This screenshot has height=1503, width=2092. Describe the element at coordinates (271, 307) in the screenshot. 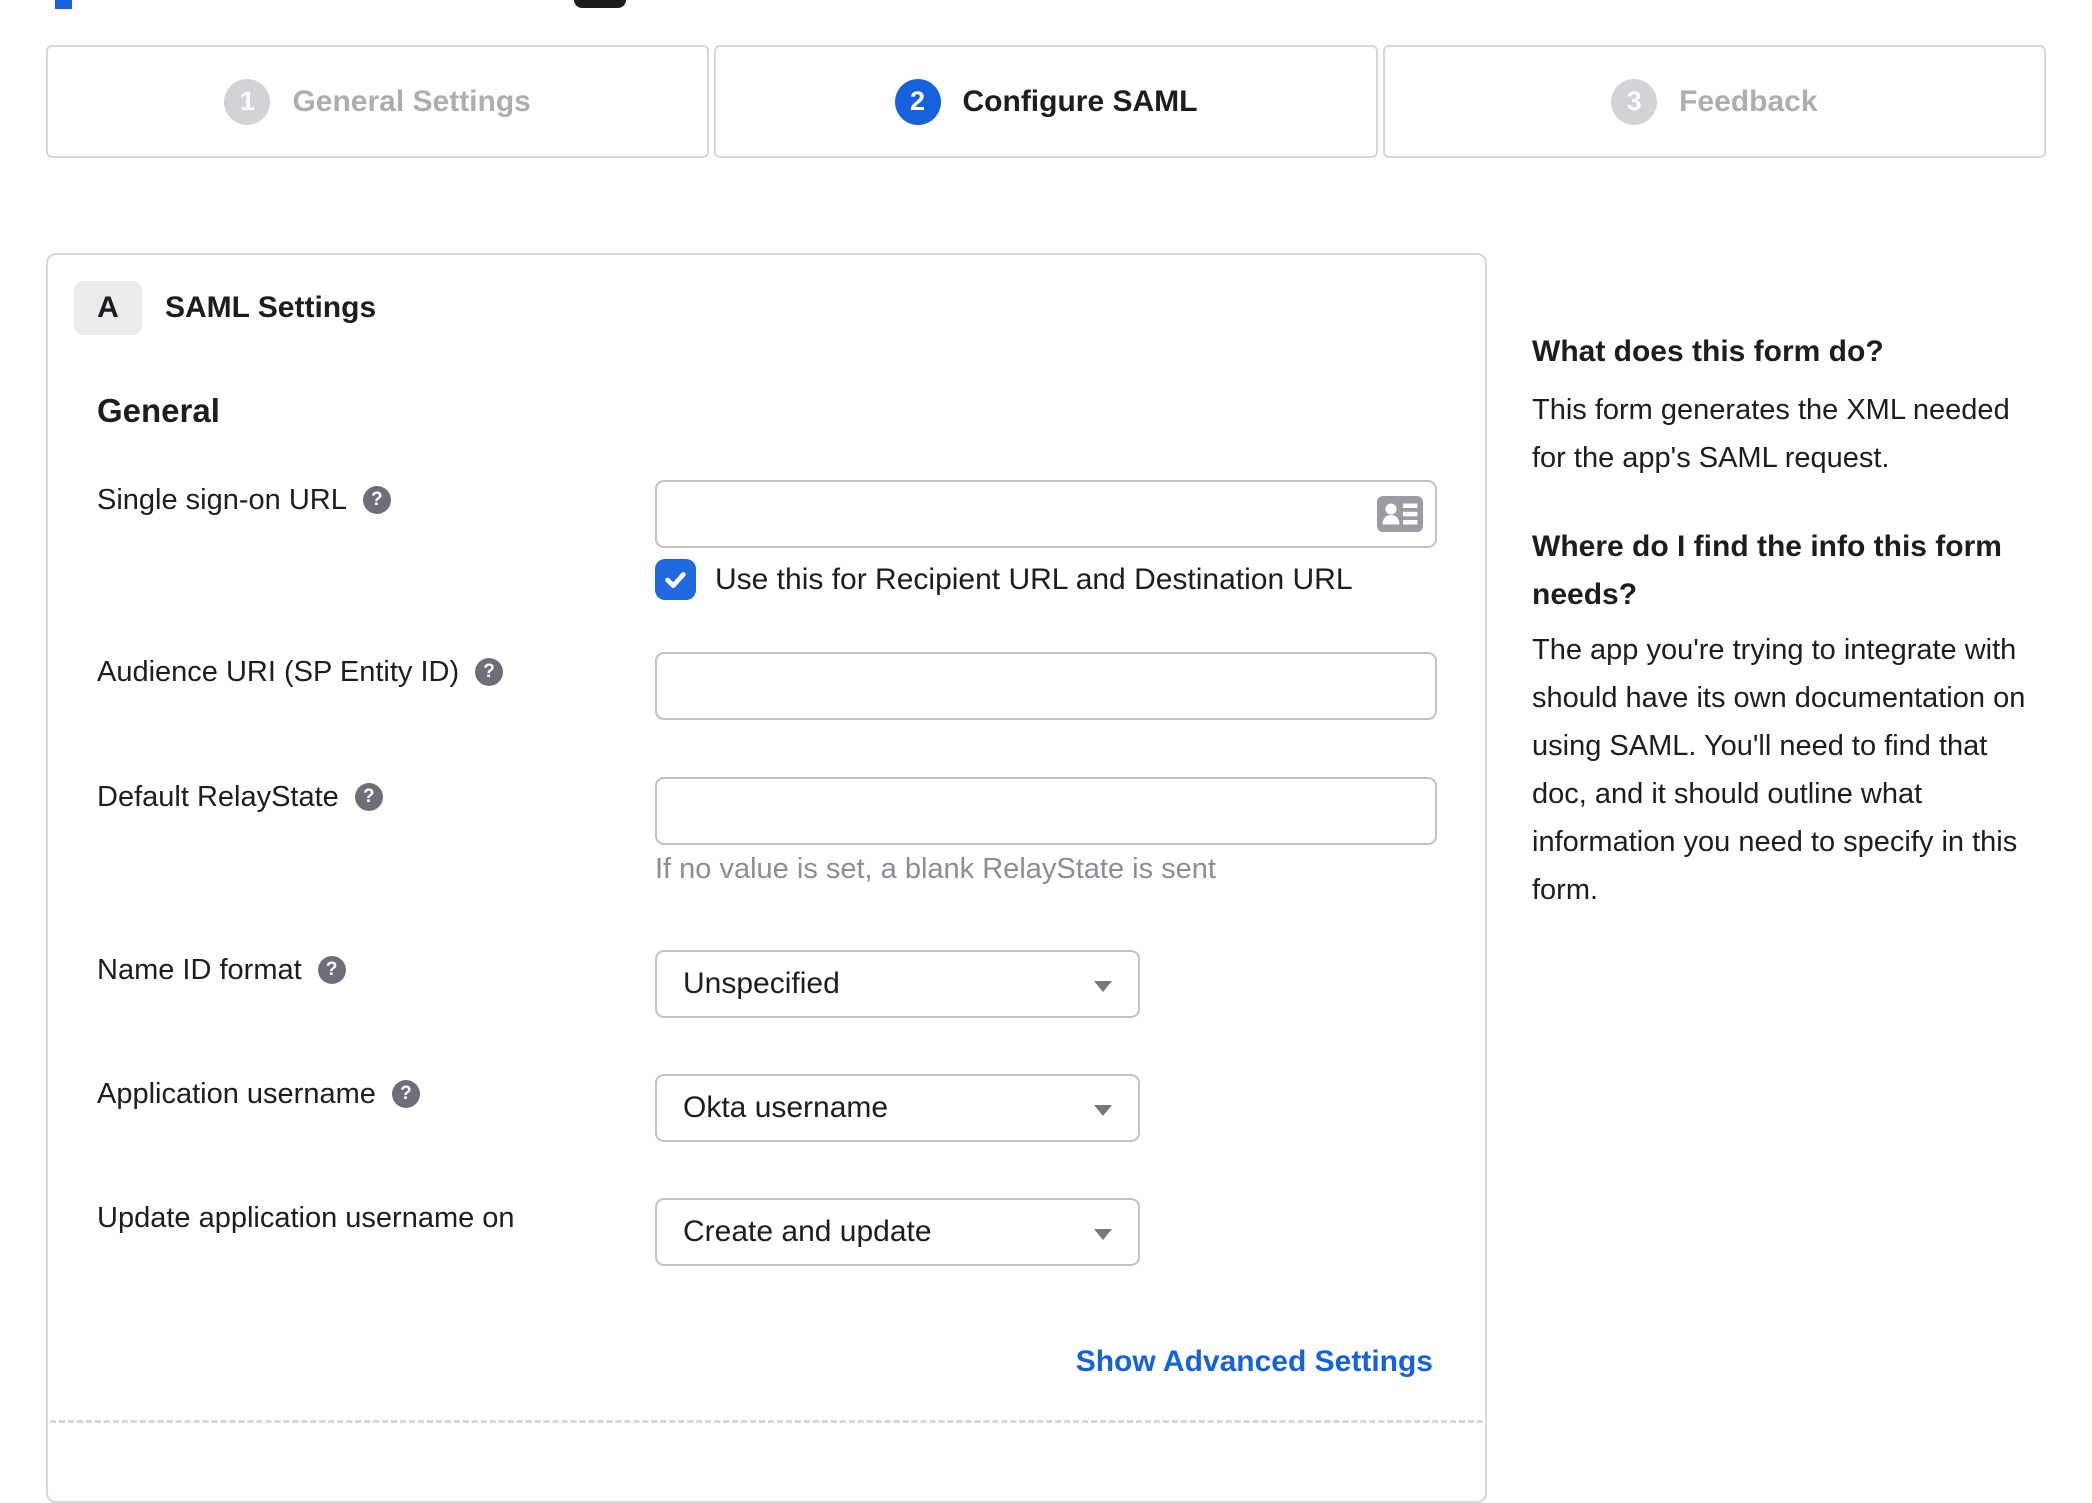

I see `section-title: SAML Settings` at that location.